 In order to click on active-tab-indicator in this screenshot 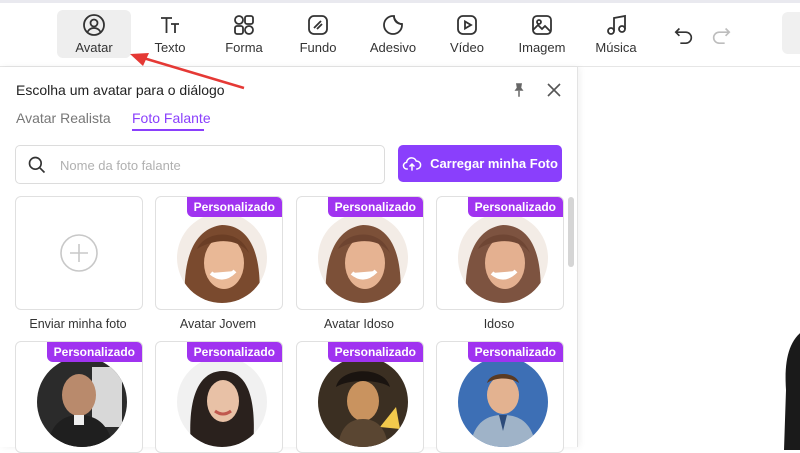, I will do `click(168, 130)`.